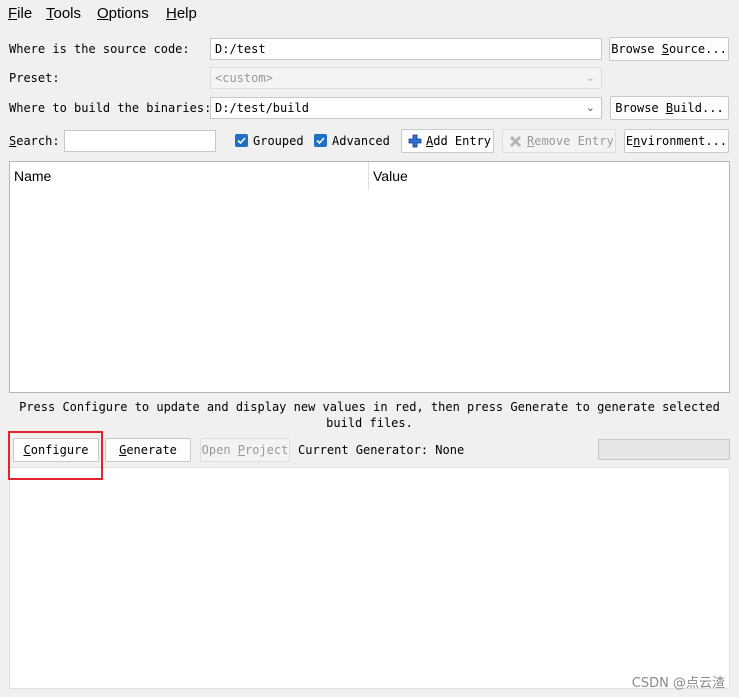  Describe the element at coordinates (63, 13) in the screenshot. I see `menu-tools: Tools` at that location.